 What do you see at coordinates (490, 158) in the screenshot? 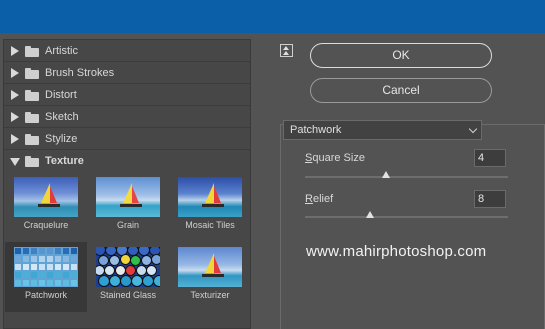
I see `square-size-input: 4` at bounding box center [490, 158].